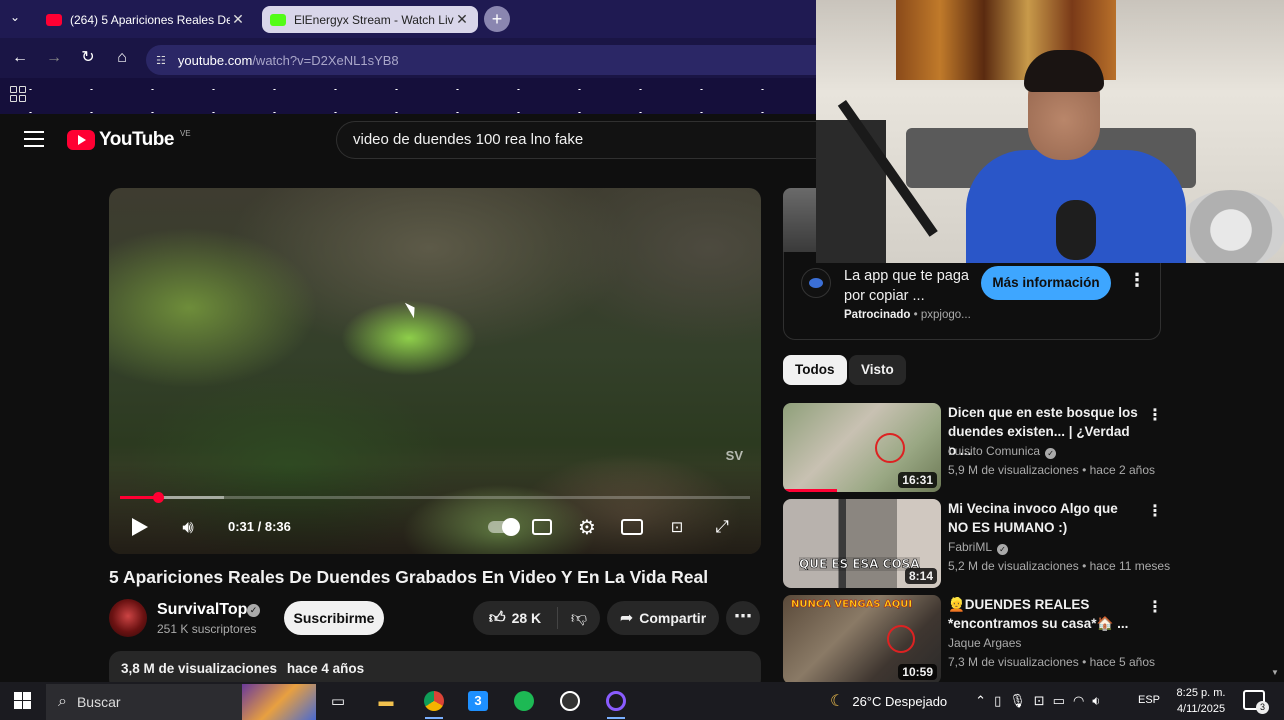 Image resolution: width=1284 pixels, height=720 pixels. What do you see at coordinates (862, 543) in the screenshot?
I see `video-thumbnail: QUE ES ESA COSA 8:14` at bounding box center [862, 543].